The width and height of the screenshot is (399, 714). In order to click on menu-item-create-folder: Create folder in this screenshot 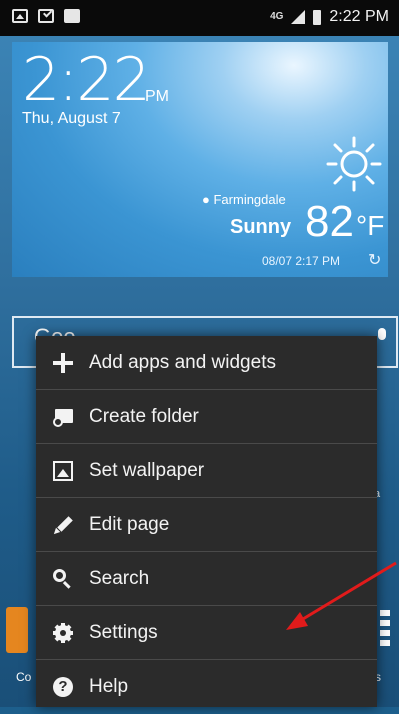, I will do `click(206, 417)`.